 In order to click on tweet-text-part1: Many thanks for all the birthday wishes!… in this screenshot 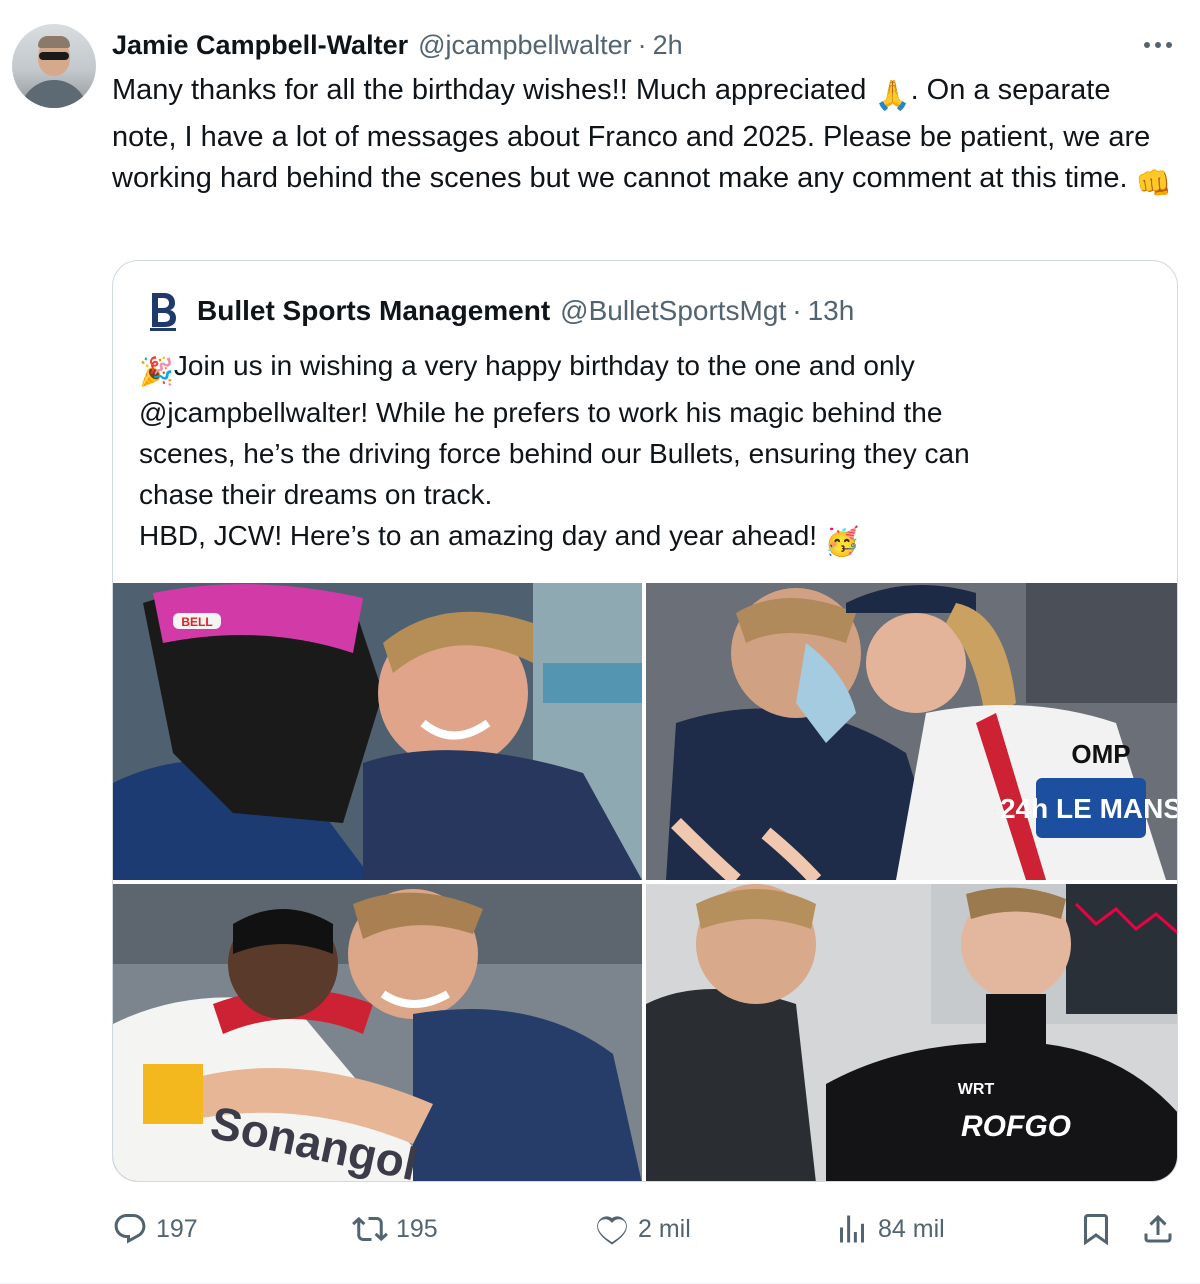, I will do `click(493, 90)`.